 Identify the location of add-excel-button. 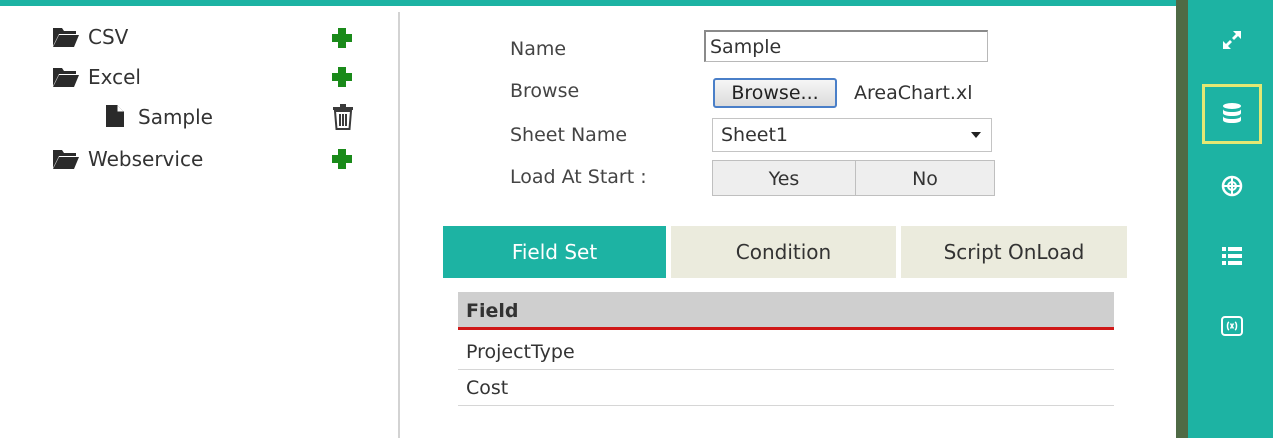
(342, 77).